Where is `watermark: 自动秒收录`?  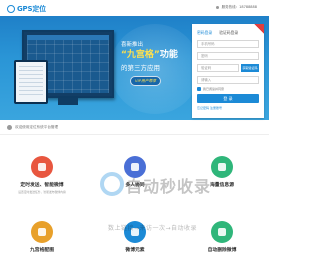 watermark: 自动秒收录 is located at coordinates (180, 185).